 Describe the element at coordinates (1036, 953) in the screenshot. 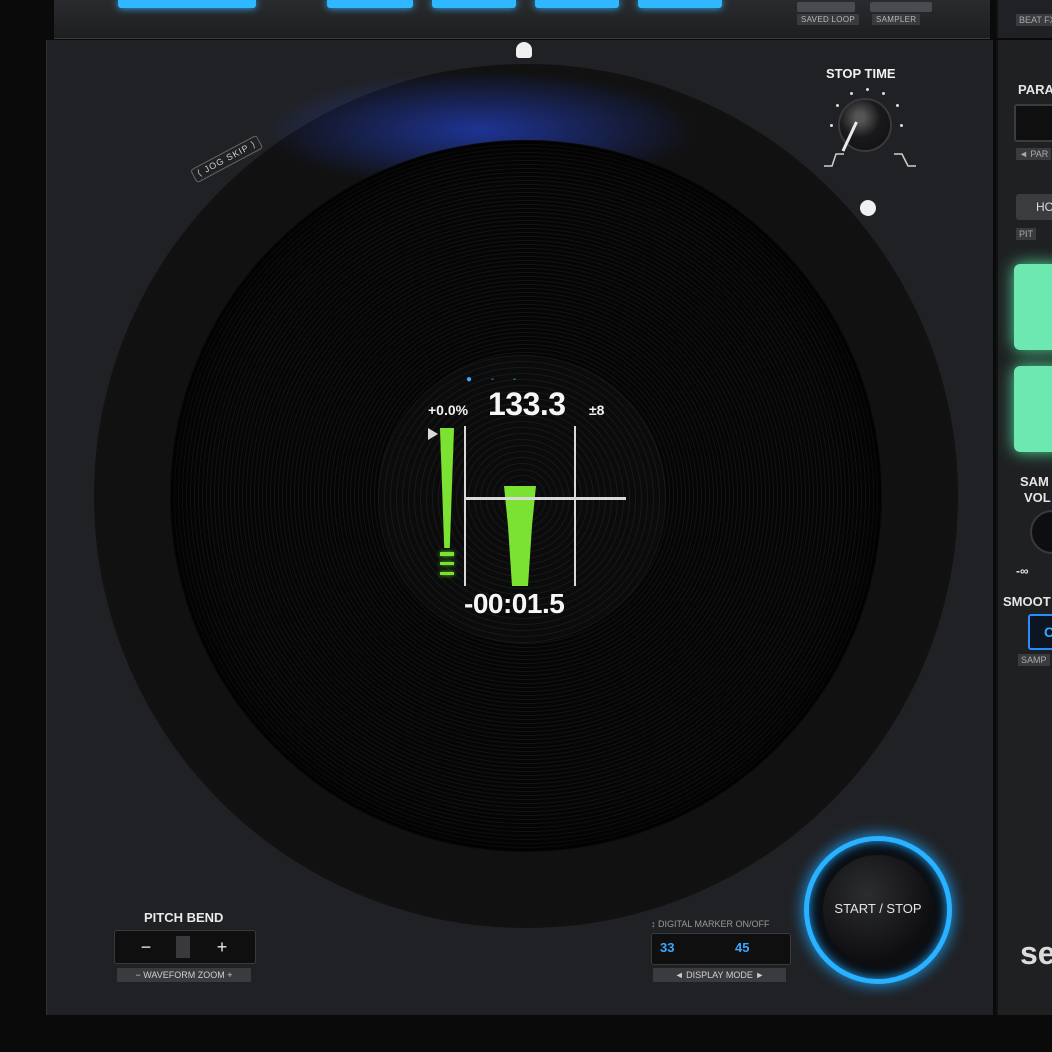

I see `brand-logo-text: se` at that location.